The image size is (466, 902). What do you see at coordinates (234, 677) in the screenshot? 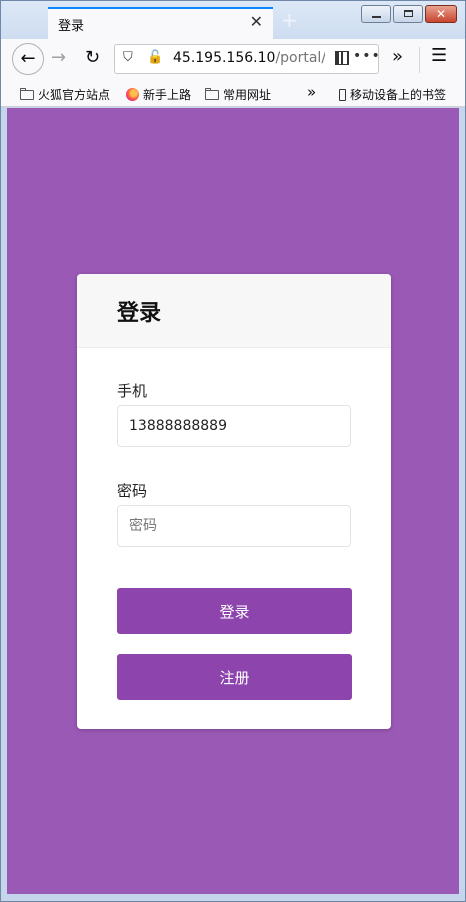
I see `register-button: 注册` at bounding box center [234, 677].